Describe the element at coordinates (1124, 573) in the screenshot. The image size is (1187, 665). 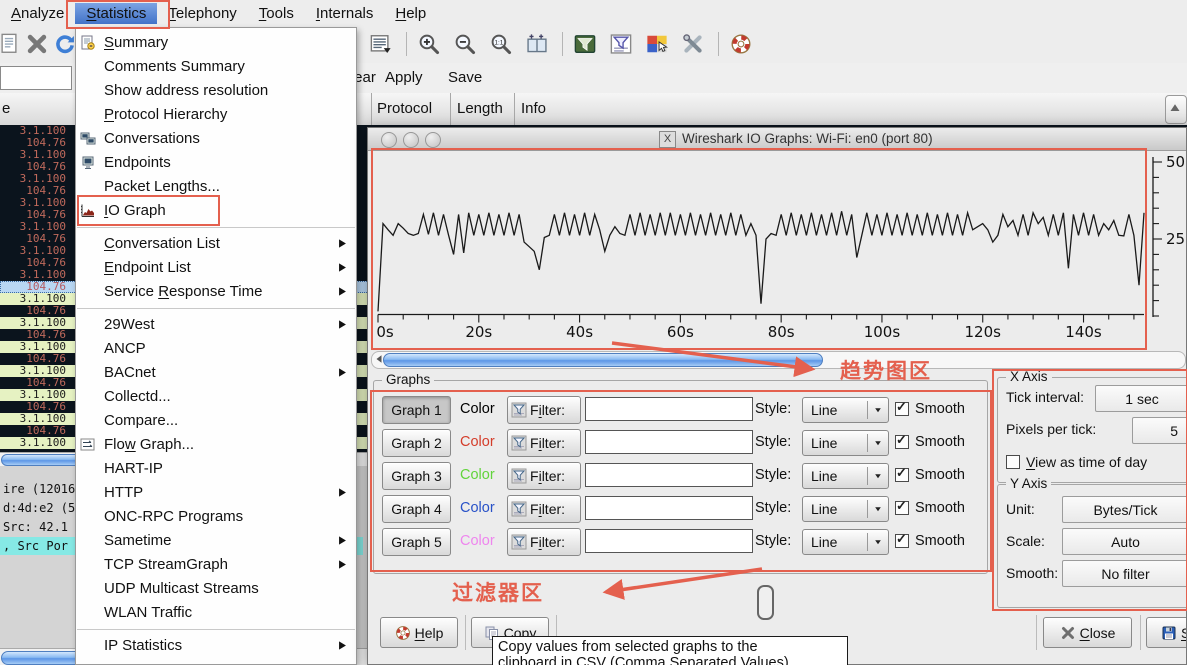
I see `smooth-dropdown: No filter` at that location.